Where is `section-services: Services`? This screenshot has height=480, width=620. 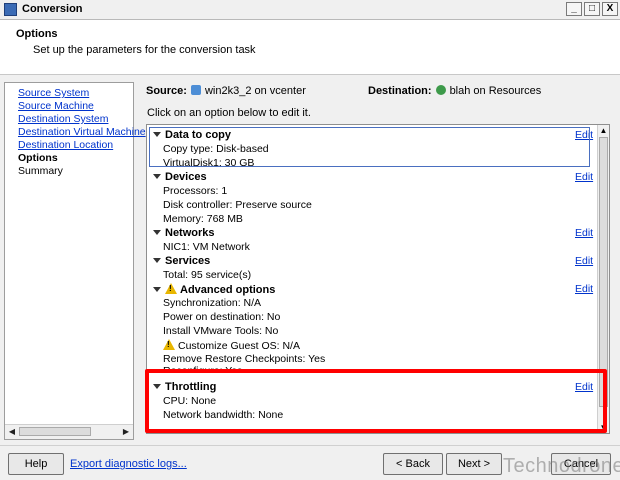 section-services: Services is located at coordinates (181, 261).